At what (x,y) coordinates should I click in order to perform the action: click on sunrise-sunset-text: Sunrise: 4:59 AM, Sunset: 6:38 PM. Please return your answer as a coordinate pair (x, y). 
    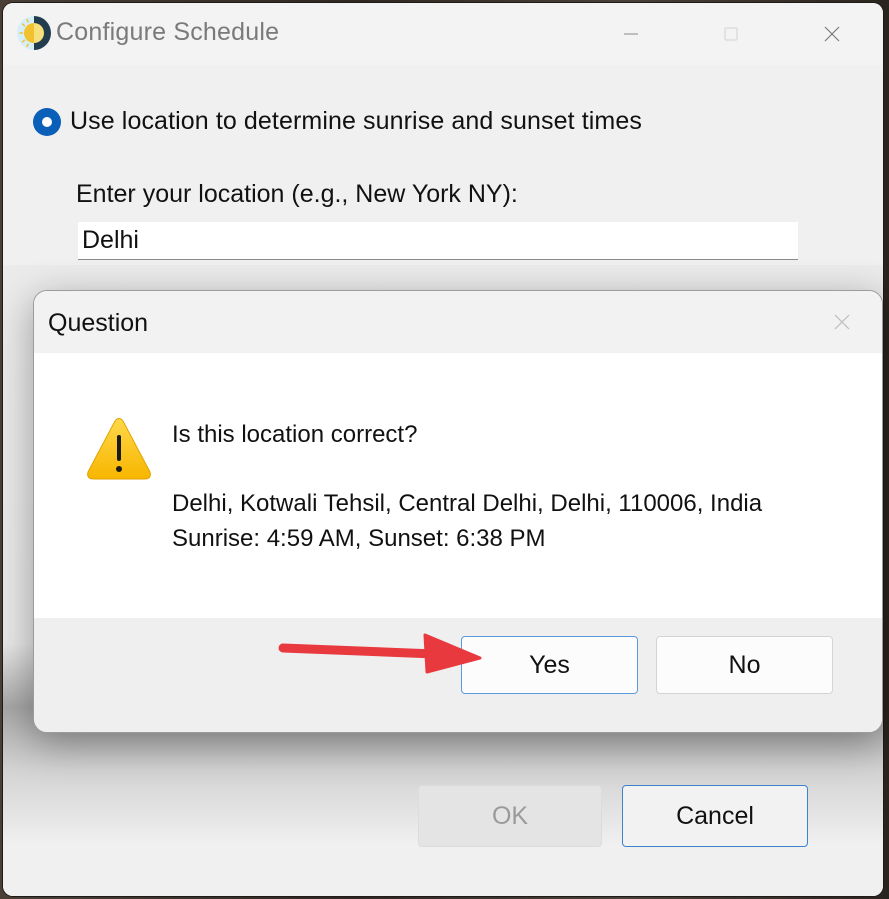
    Looking at the image, I should click on (359, 538).